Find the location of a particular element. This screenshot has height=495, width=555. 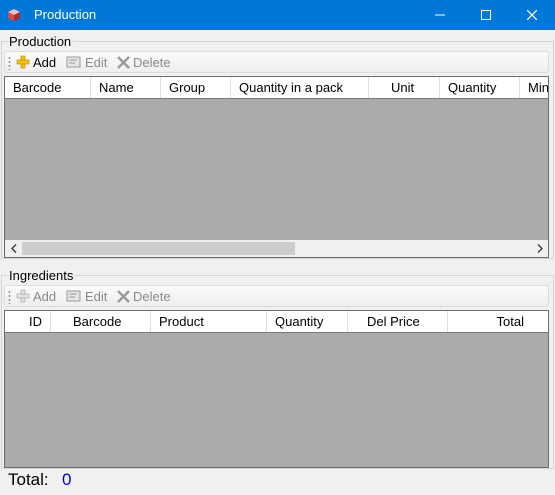

ingredients-edit-label: Edit is located at coordinates (96, 296).